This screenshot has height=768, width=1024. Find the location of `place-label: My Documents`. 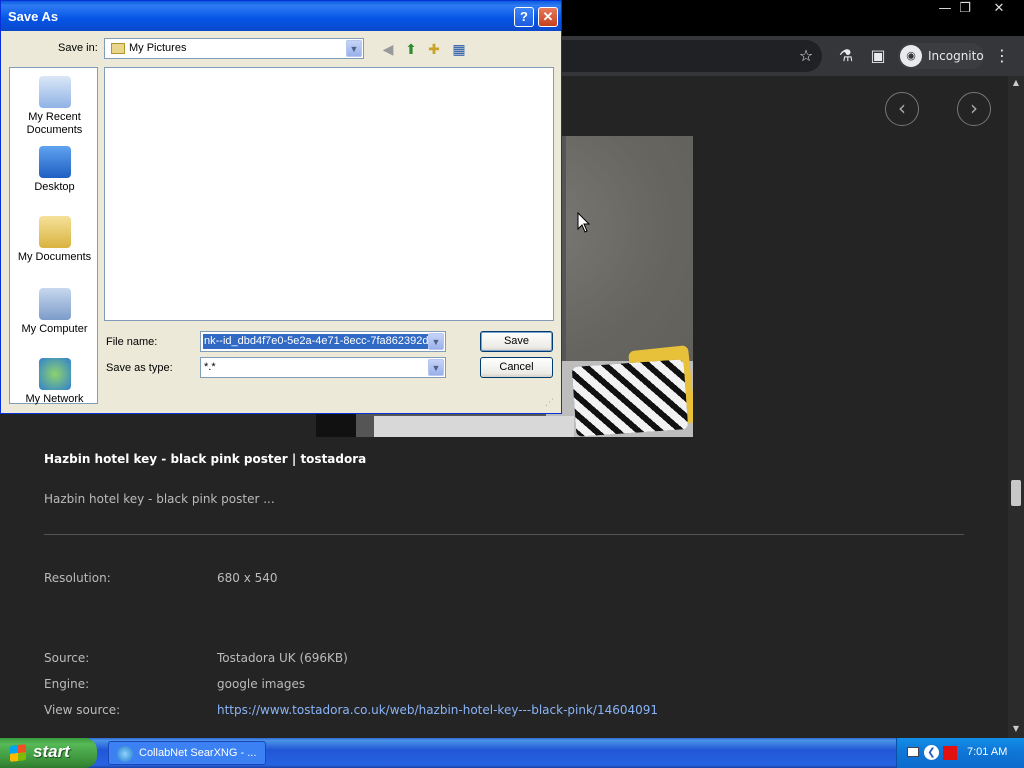

place-label: My Documents is located at coordinates (54, 257).